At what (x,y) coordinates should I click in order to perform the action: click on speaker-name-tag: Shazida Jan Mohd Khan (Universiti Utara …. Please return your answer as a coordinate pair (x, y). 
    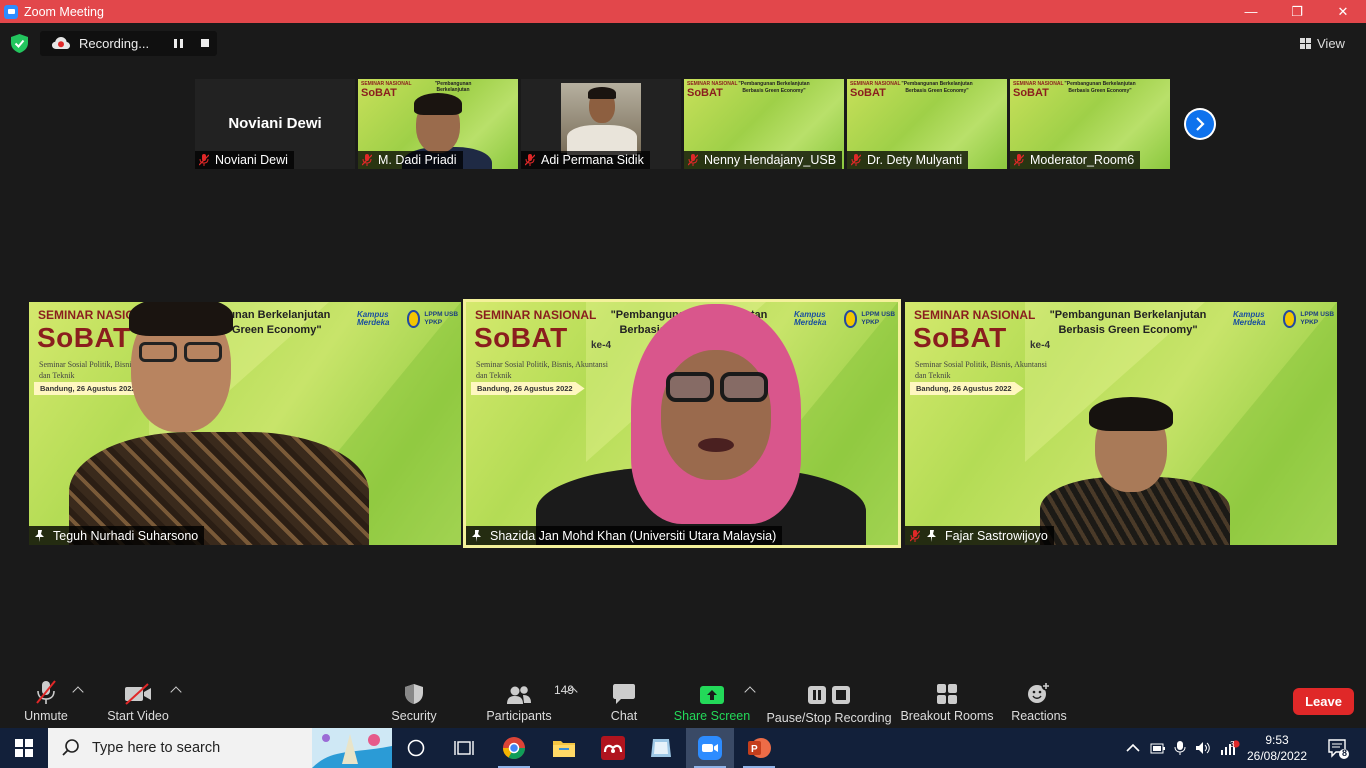
    Looking at the image, I should click on (624, 535).